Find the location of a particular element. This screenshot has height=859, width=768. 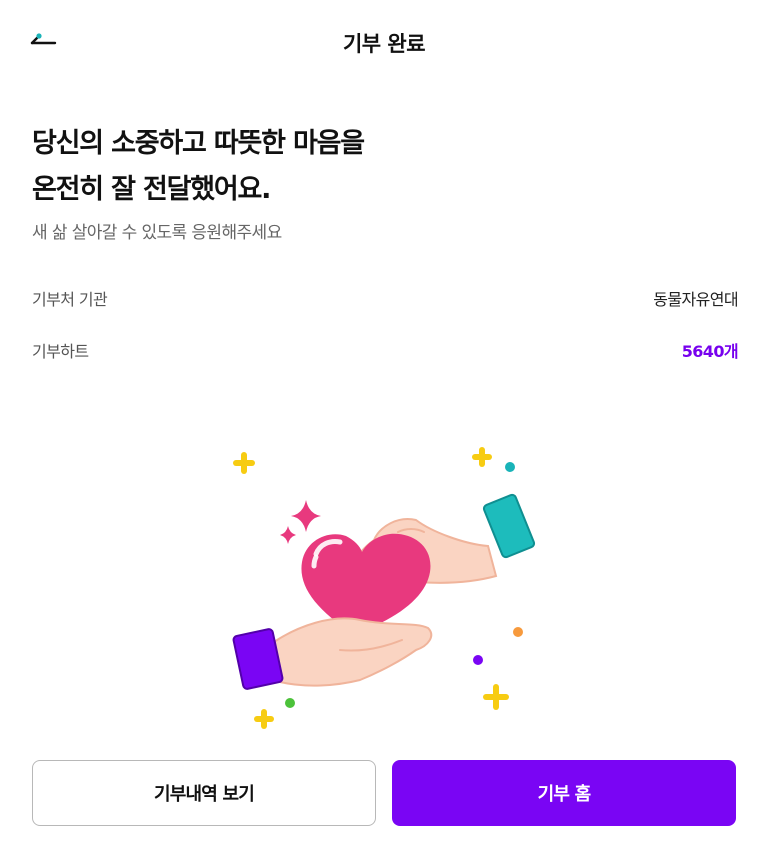

app-header: 기부 완료 is located at coordinates (384, 42).